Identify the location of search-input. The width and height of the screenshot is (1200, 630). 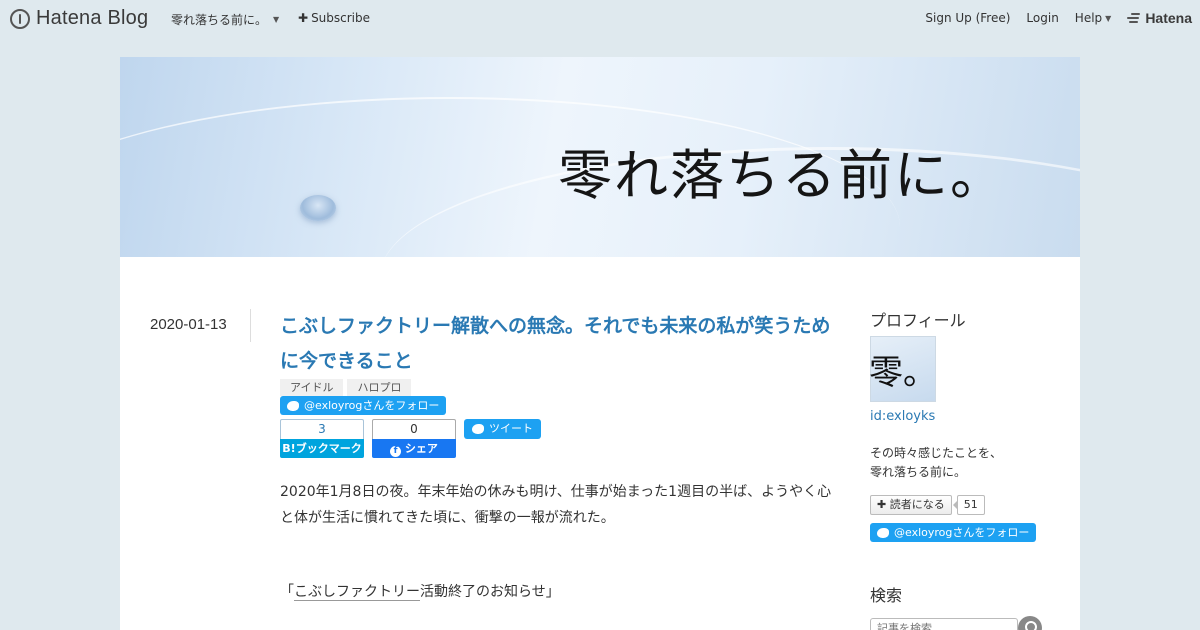
(944, 624).